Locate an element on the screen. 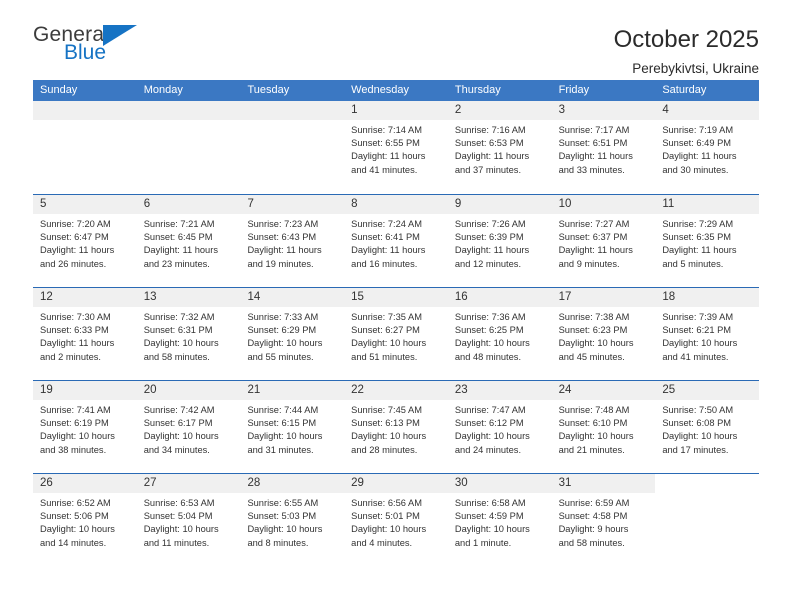 The width and height of the screenshot is (792, 612). daylight-text-line2: and 51 minutes. is located at coordinates (384, 356).